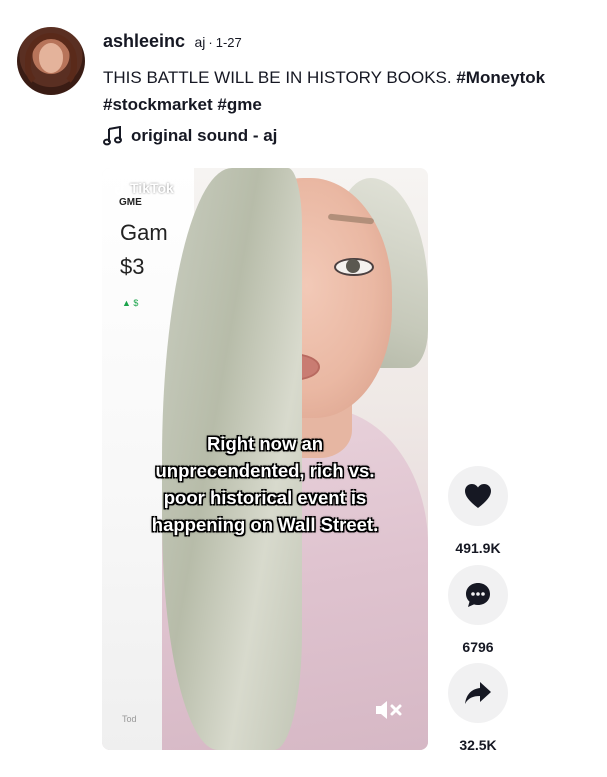 The height and width of the screenshot is (777, 607). I want to click on author-avatar, so click(51, 61).